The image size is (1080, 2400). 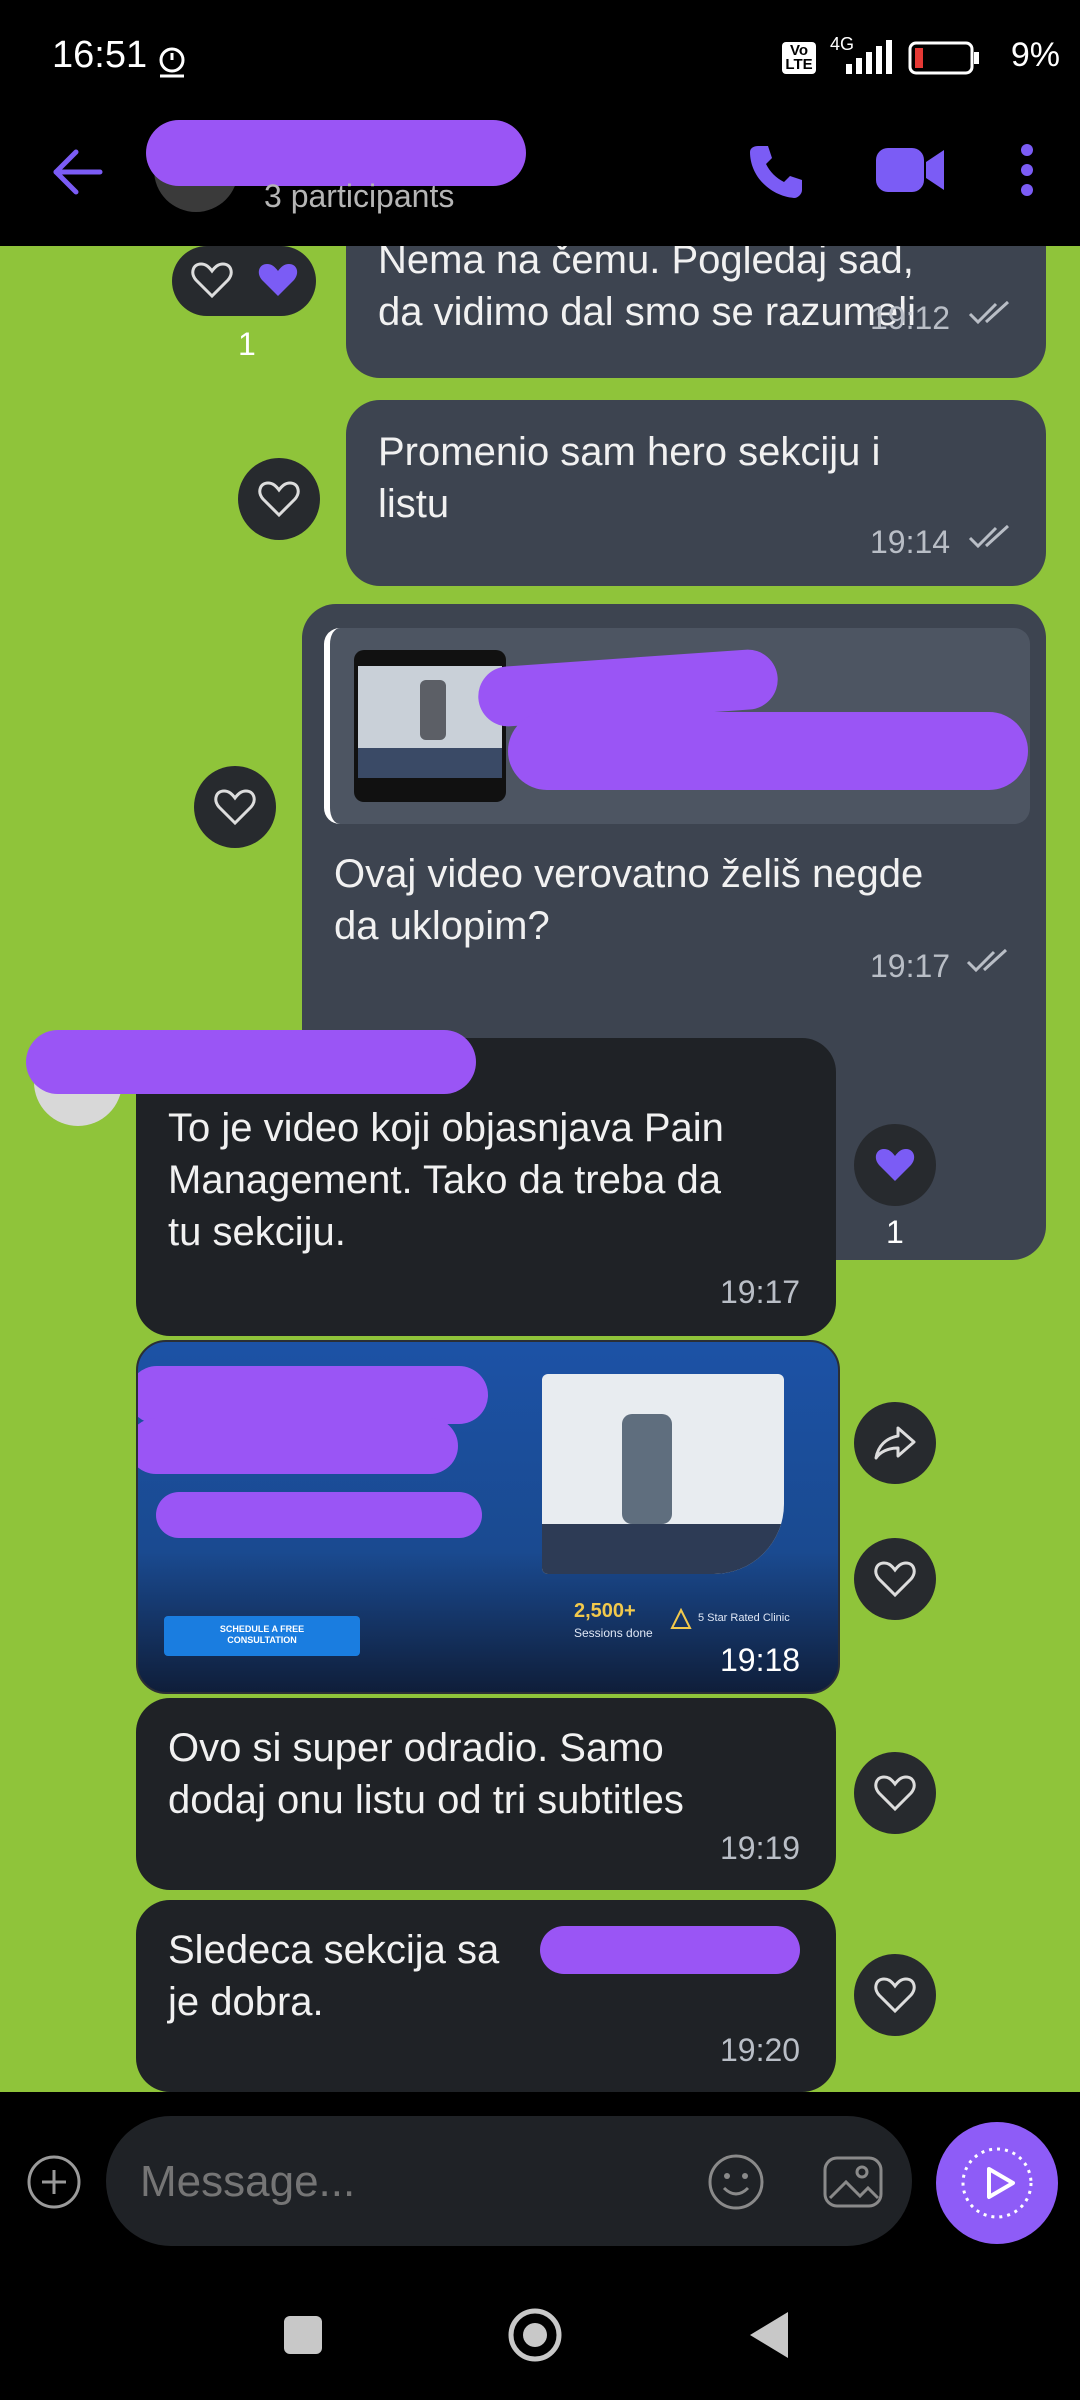 I want to click on battery-level: 9%, so click(x=1035, y=55).